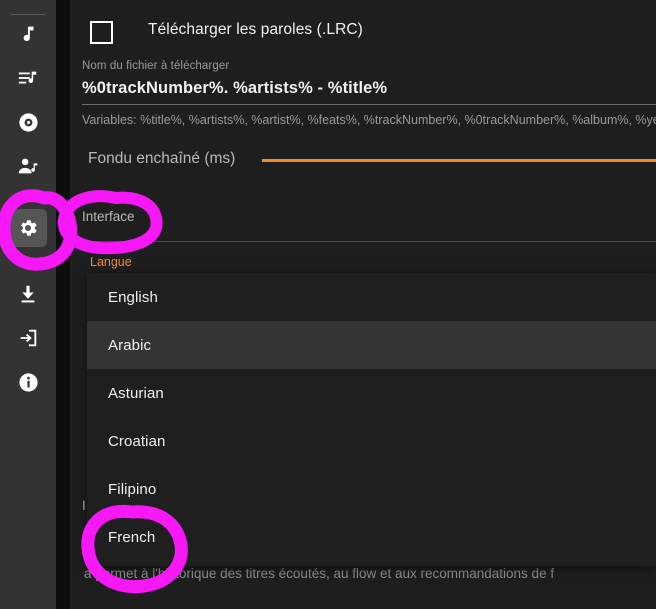 The image size is (656, 609). I want to click on tab-interface: Interface, so click(108, 216).